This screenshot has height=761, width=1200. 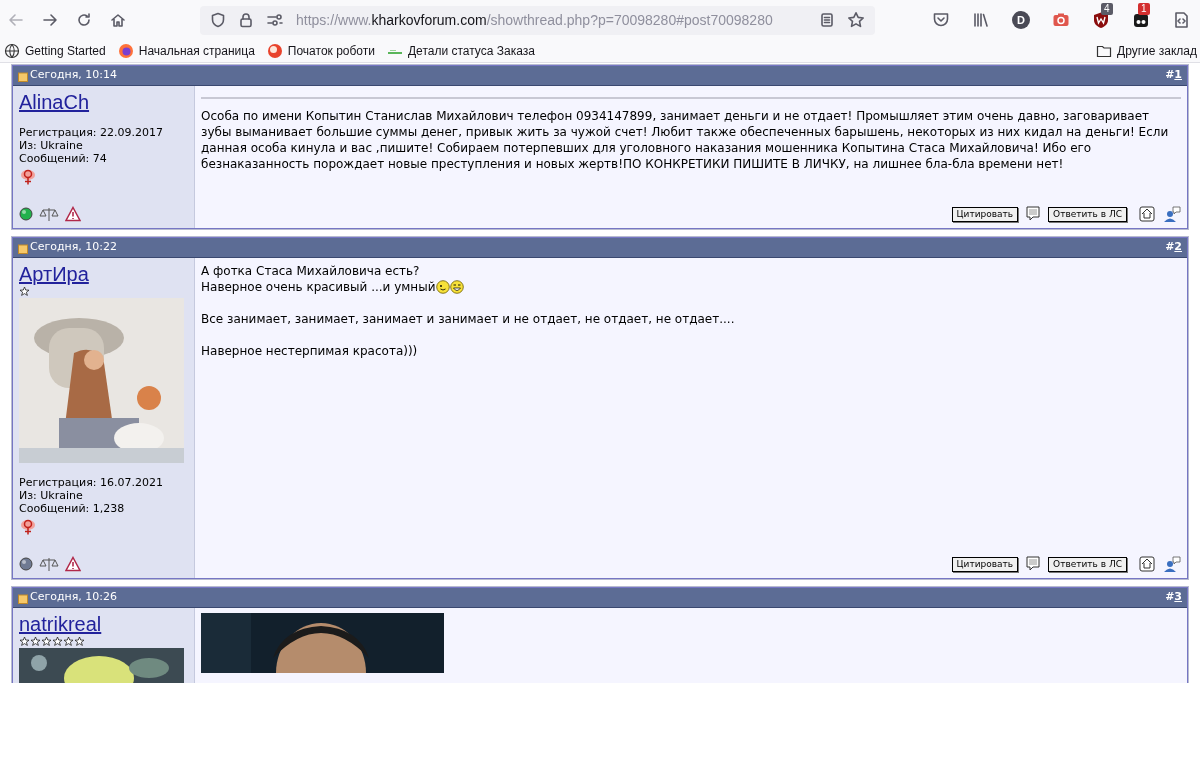 I want to click on shield-icon, so click(x=218, y=20).